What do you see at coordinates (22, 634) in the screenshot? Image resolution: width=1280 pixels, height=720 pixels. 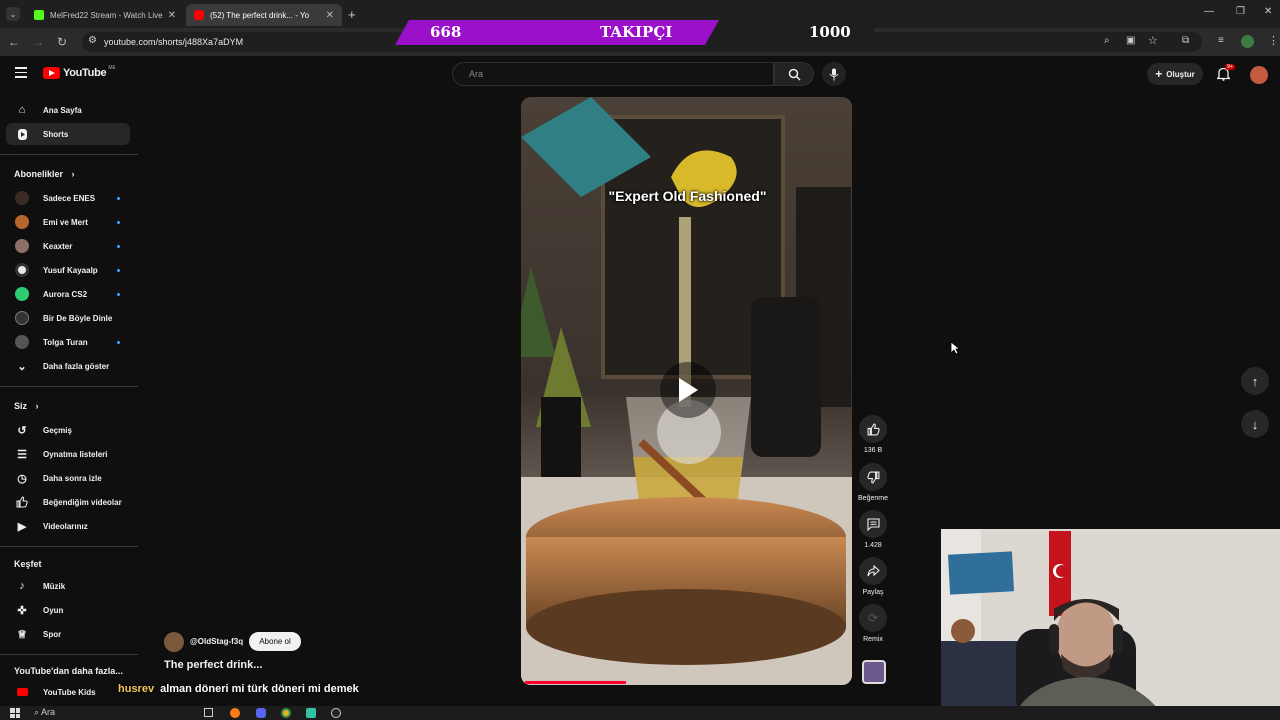 I see `trophy-icon: ♕` at bounding box center [22, 634].